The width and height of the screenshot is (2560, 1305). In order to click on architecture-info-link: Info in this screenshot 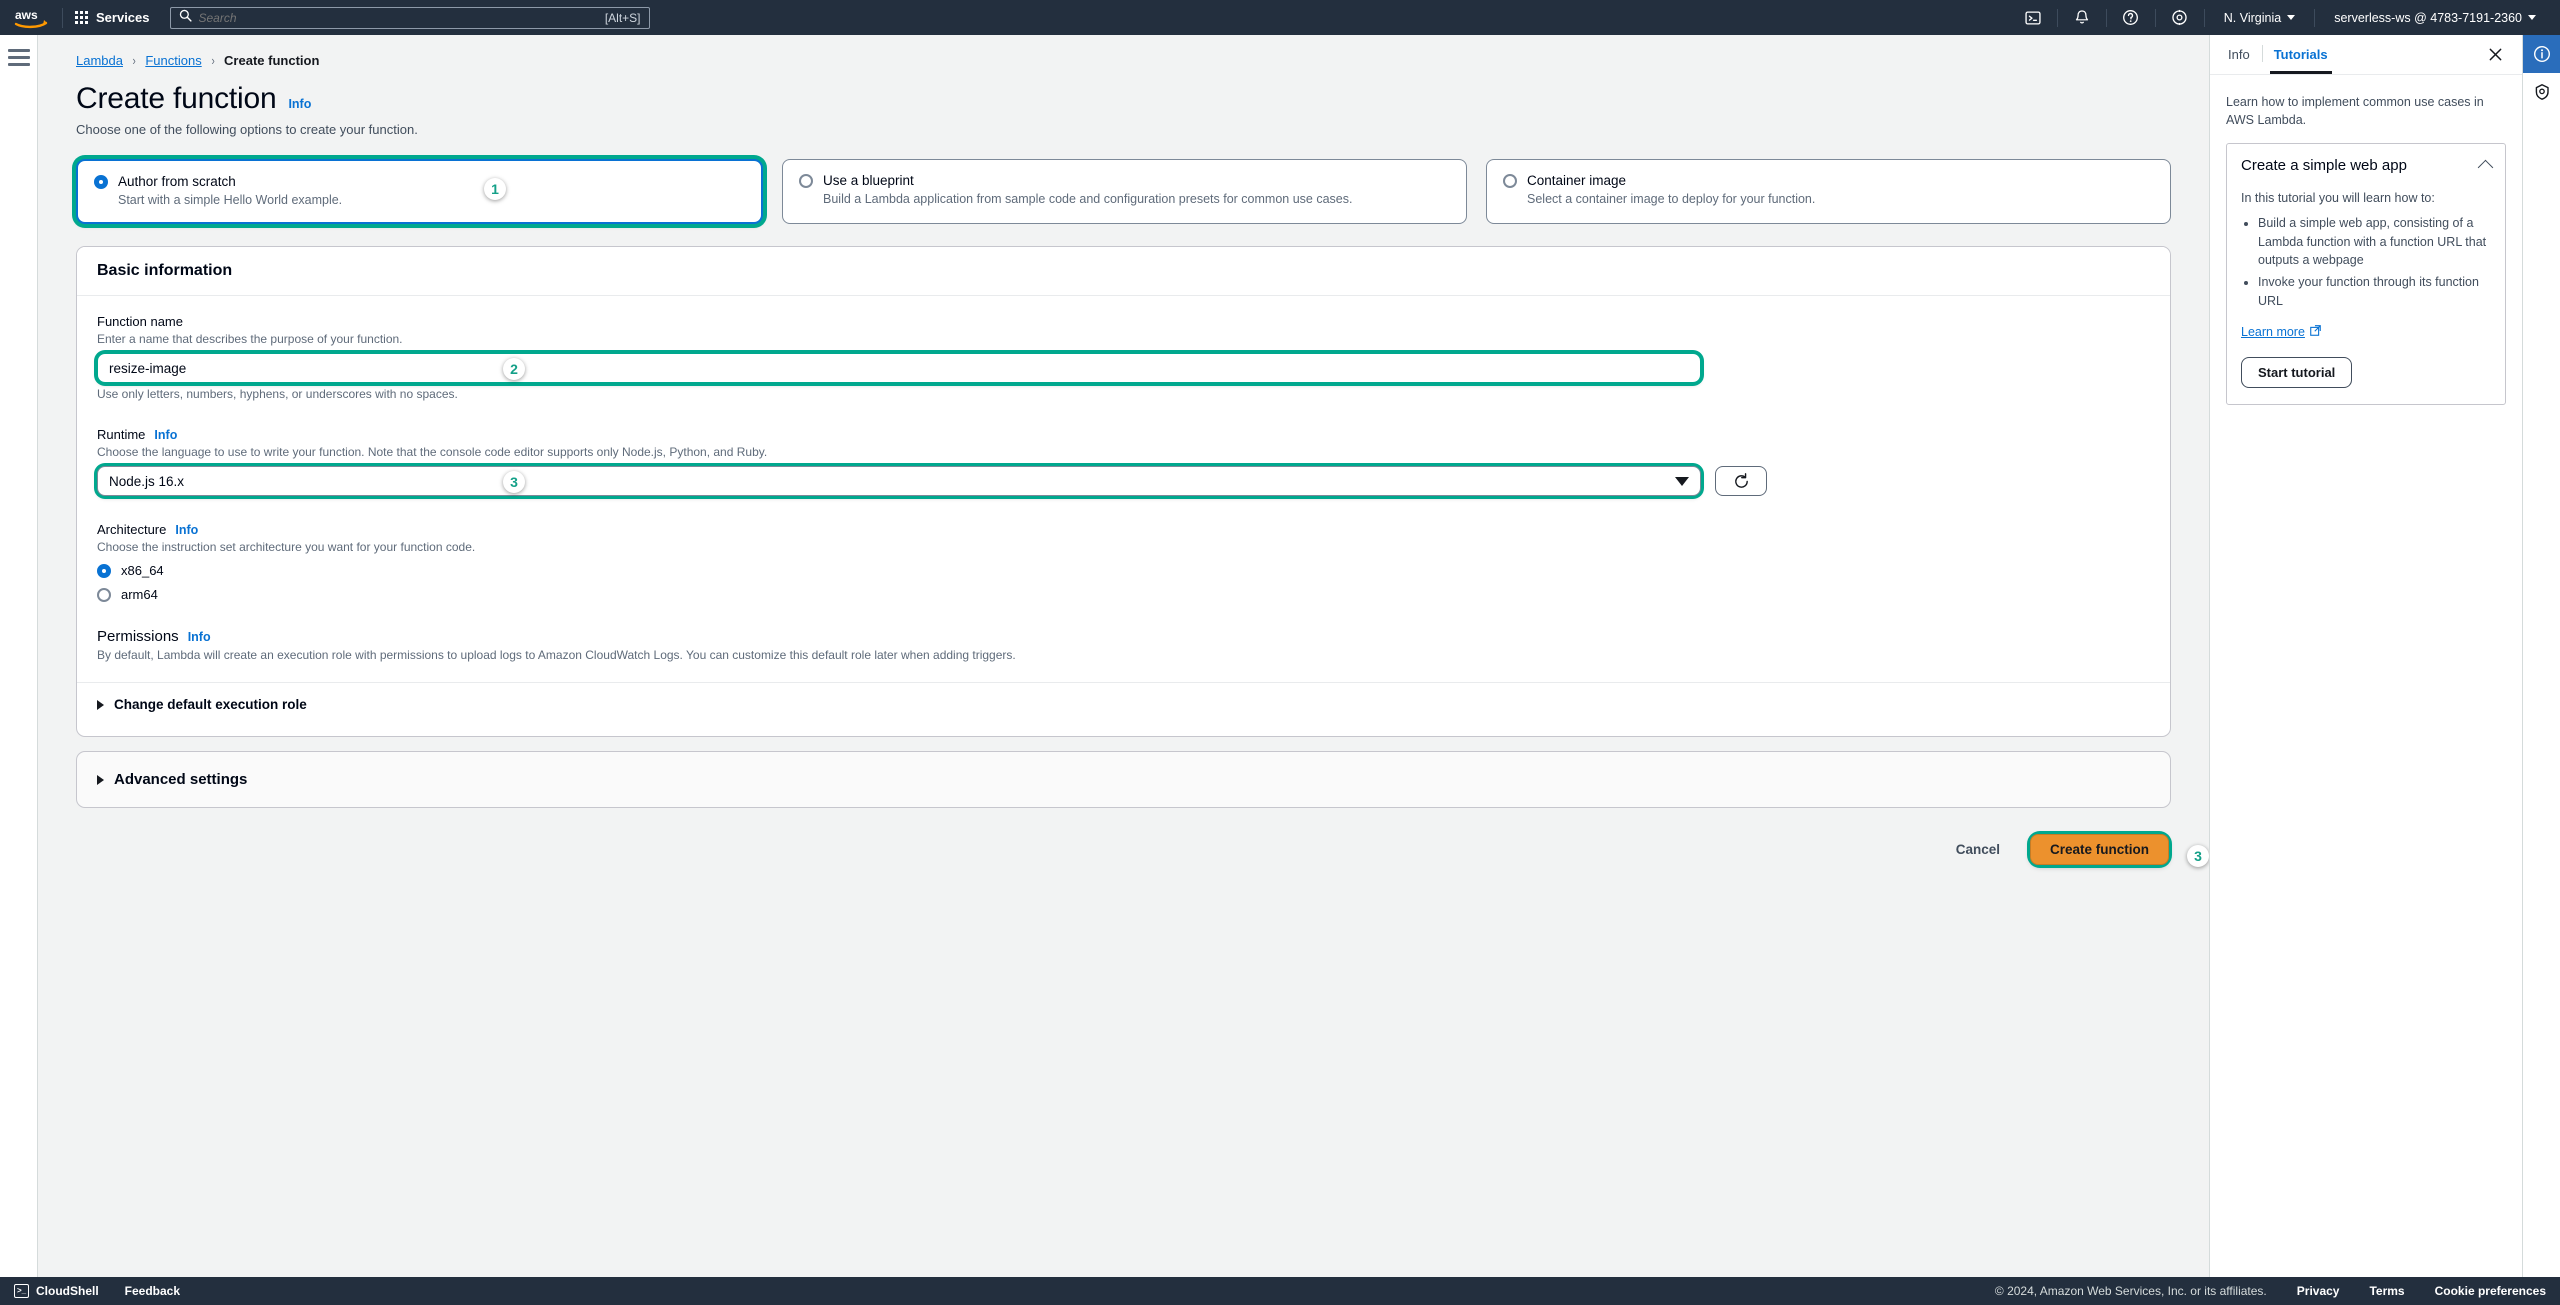, I will do `click(186, 530)`.